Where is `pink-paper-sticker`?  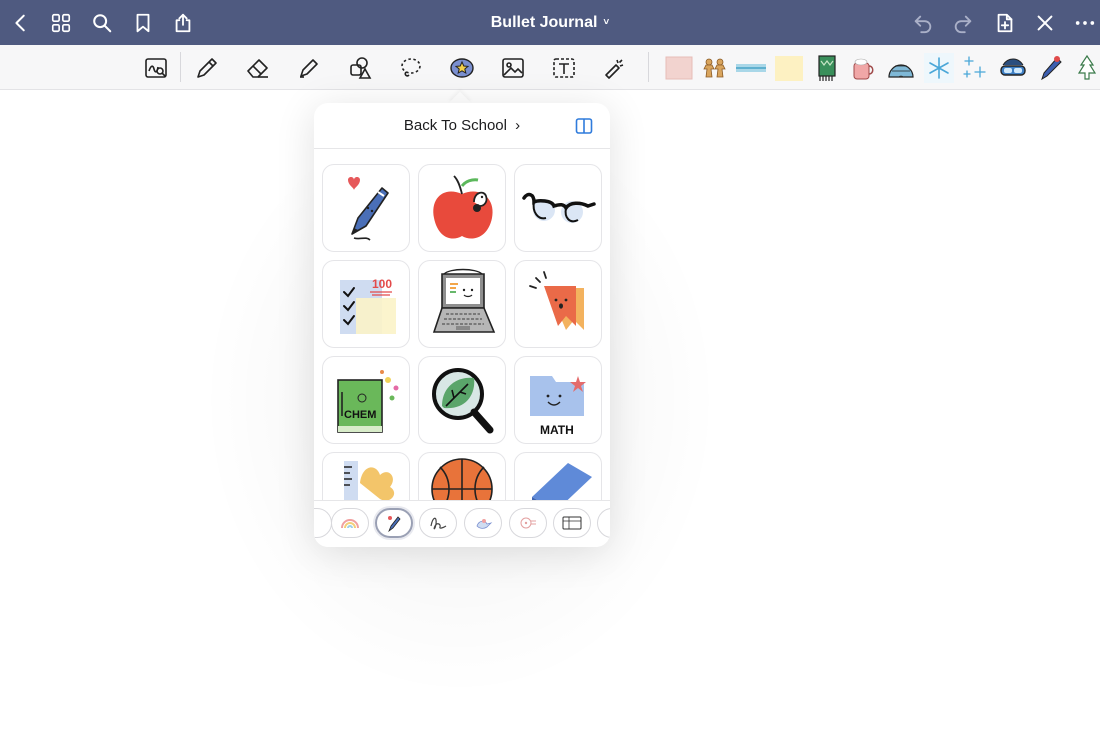 pink-paper-sticker is located at coordinates (679, 68).